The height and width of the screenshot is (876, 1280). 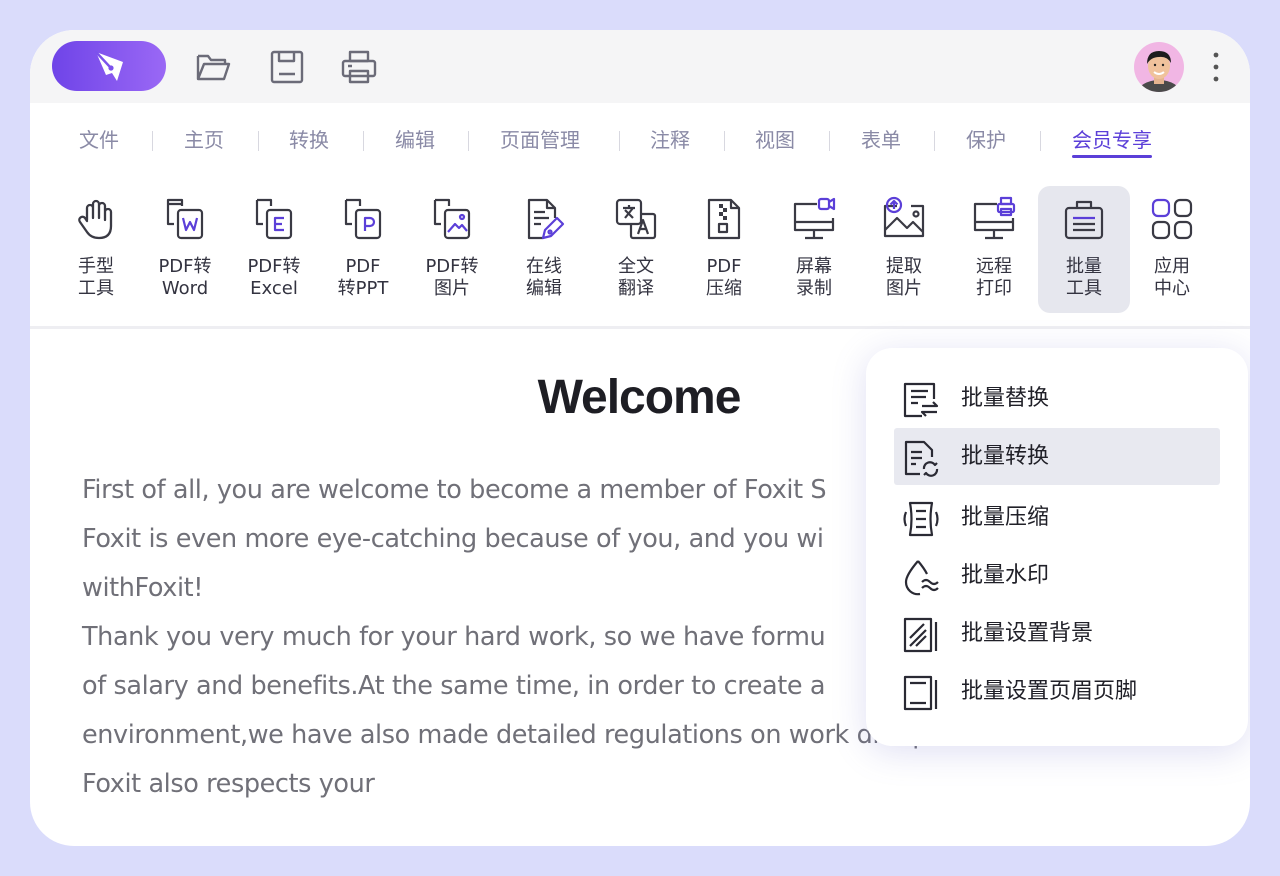 What do you see at coordinates (640, 66) in the screenshot?
I see `title-bar` at bounding box center [640, 66].